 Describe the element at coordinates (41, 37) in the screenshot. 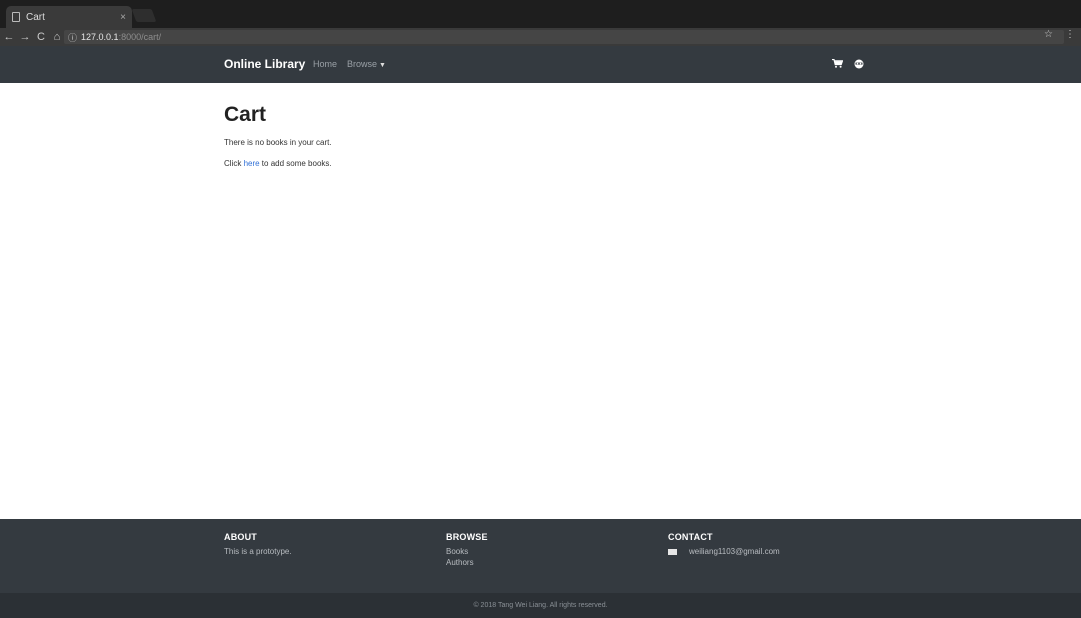

I see `reload-icon: C` at that location.